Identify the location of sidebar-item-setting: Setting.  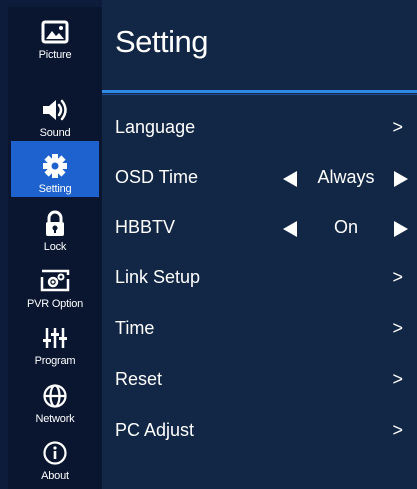
(55, 169).